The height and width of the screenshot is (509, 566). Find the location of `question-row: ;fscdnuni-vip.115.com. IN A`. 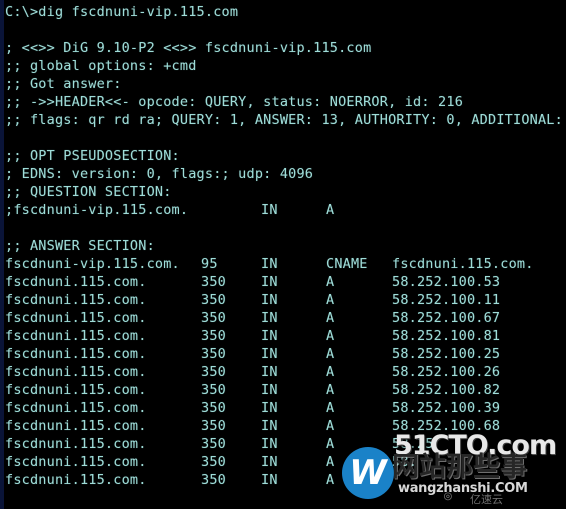

question-row: ;fscdnuni-vip.115.com. IN A is located at coordinates (285, 210).